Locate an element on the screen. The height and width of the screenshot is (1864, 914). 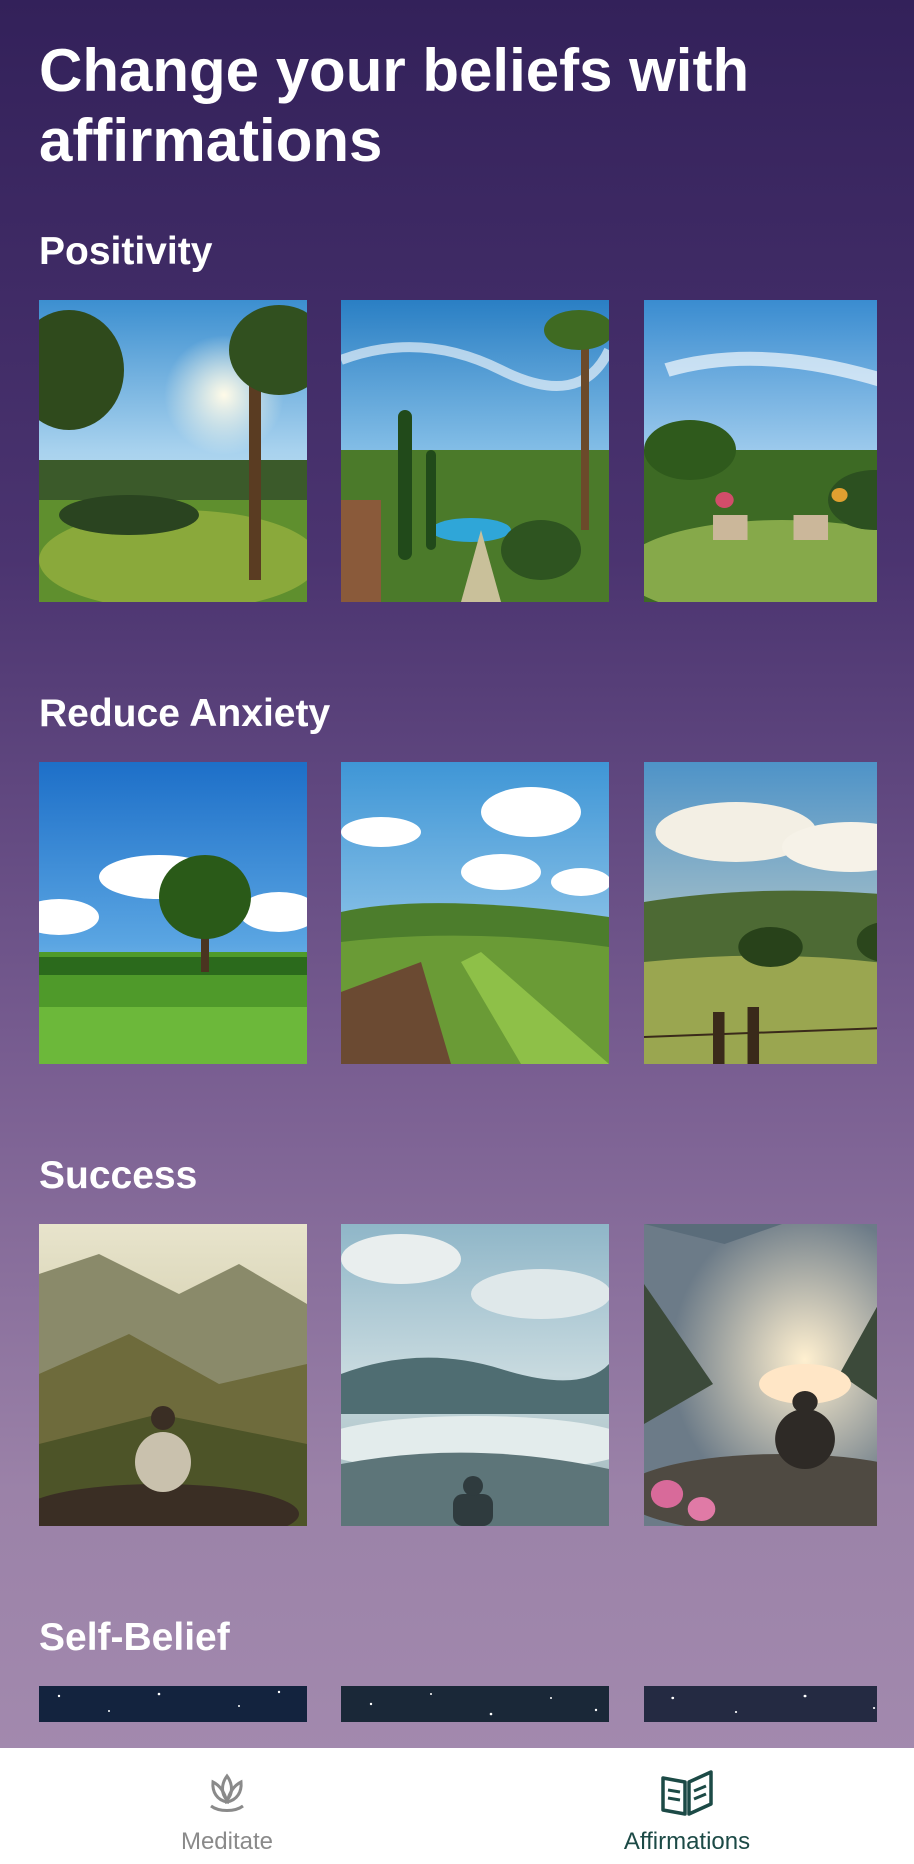
lotus-icon is located at coordinates (227, 1794).